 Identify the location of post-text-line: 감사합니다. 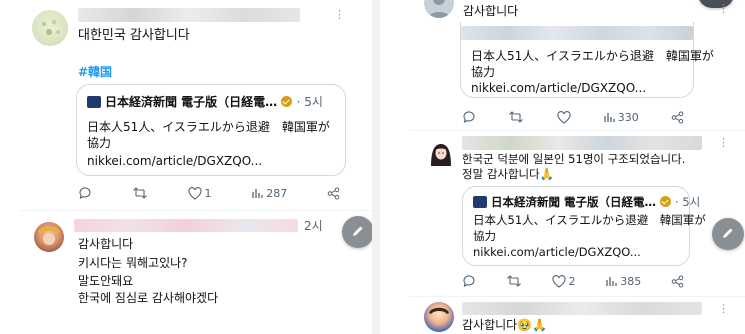
(106, 244).